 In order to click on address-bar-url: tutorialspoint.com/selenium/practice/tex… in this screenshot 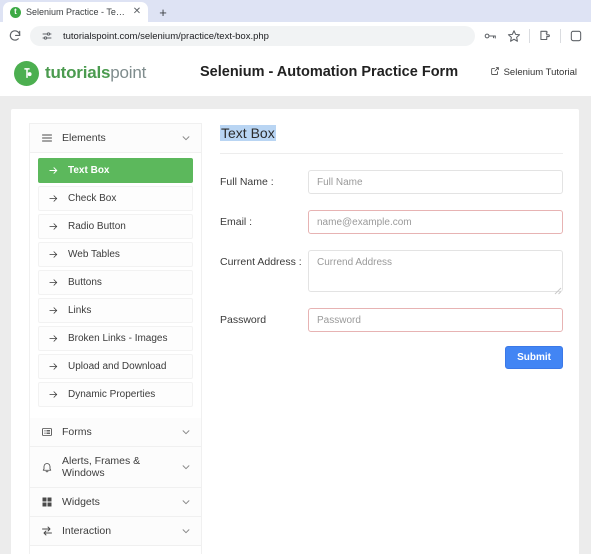, I will do `click(166, 36)`.